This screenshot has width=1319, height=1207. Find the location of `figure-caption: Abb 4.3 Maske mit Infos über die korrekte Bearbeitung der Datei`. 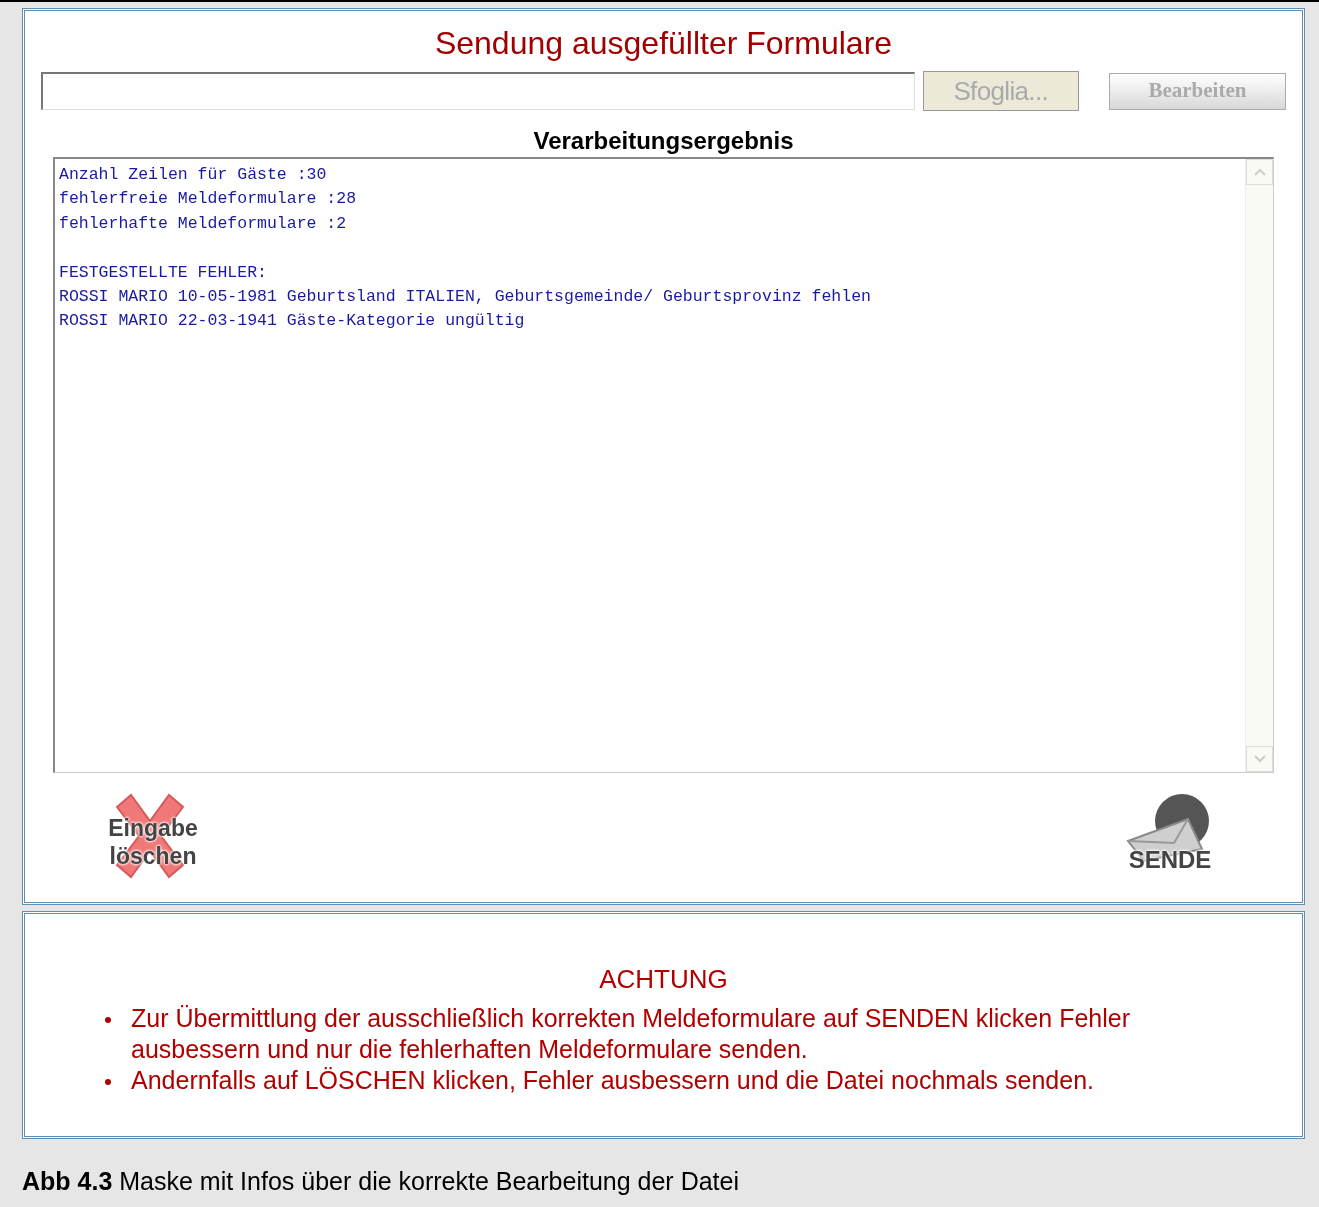

figure-caption: Abb 4.3 Maske mit Infos über die korrekte Bearbeitung der Datei is located at coordinates (380, 1181).